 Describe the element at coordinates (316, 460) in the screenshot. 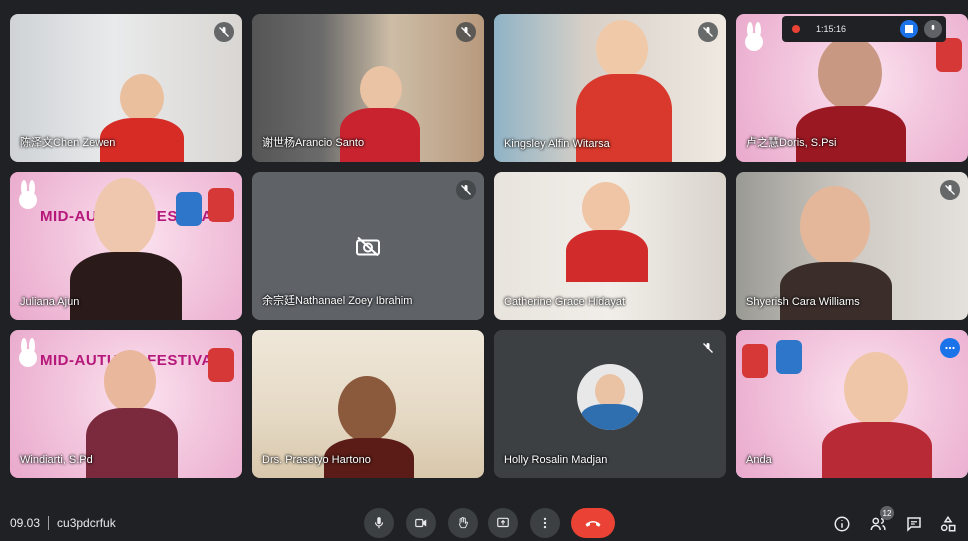

I see `participant-name: Drs. Prasetyo Hartono` at that location.